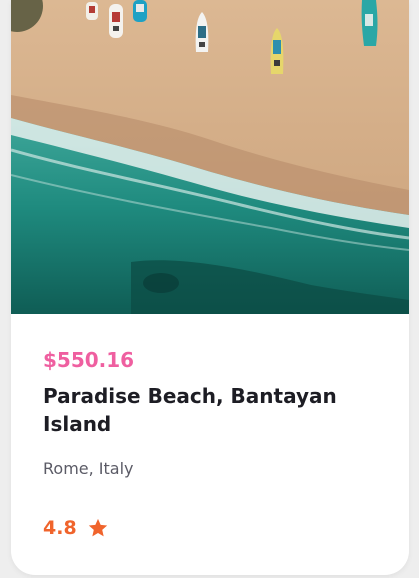  Describe the element at coordinates (60, 528) in the screenshot. I see `rating-value: 4.8` at that location.